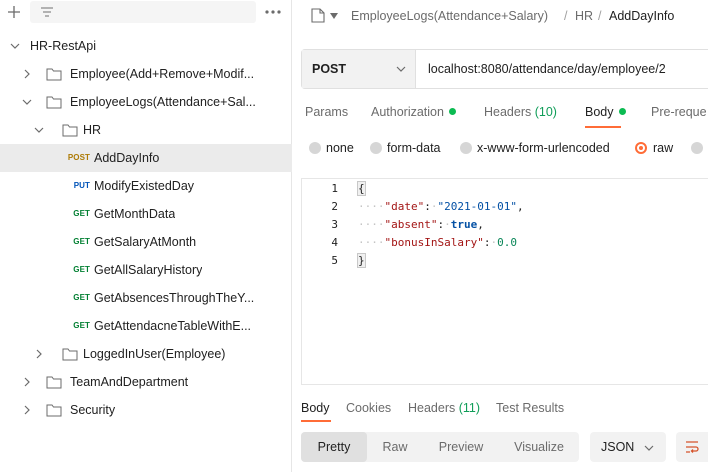 The image size is (708, 472). Describe the element at coordinates (359, 69) in the screenshot. I see `method-select: POST` at that location.